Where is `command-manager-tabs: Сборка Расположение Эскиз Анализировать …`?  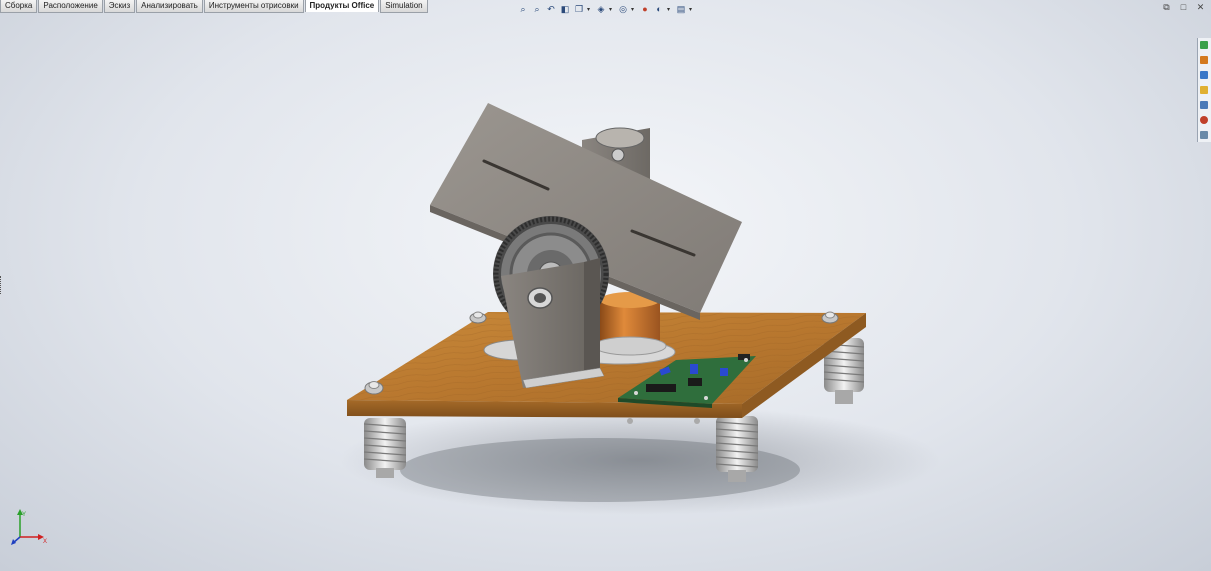
command-manager-tabs: Сборка Расположение Эскиз Анализировать … is located at coordinates (214, 6).